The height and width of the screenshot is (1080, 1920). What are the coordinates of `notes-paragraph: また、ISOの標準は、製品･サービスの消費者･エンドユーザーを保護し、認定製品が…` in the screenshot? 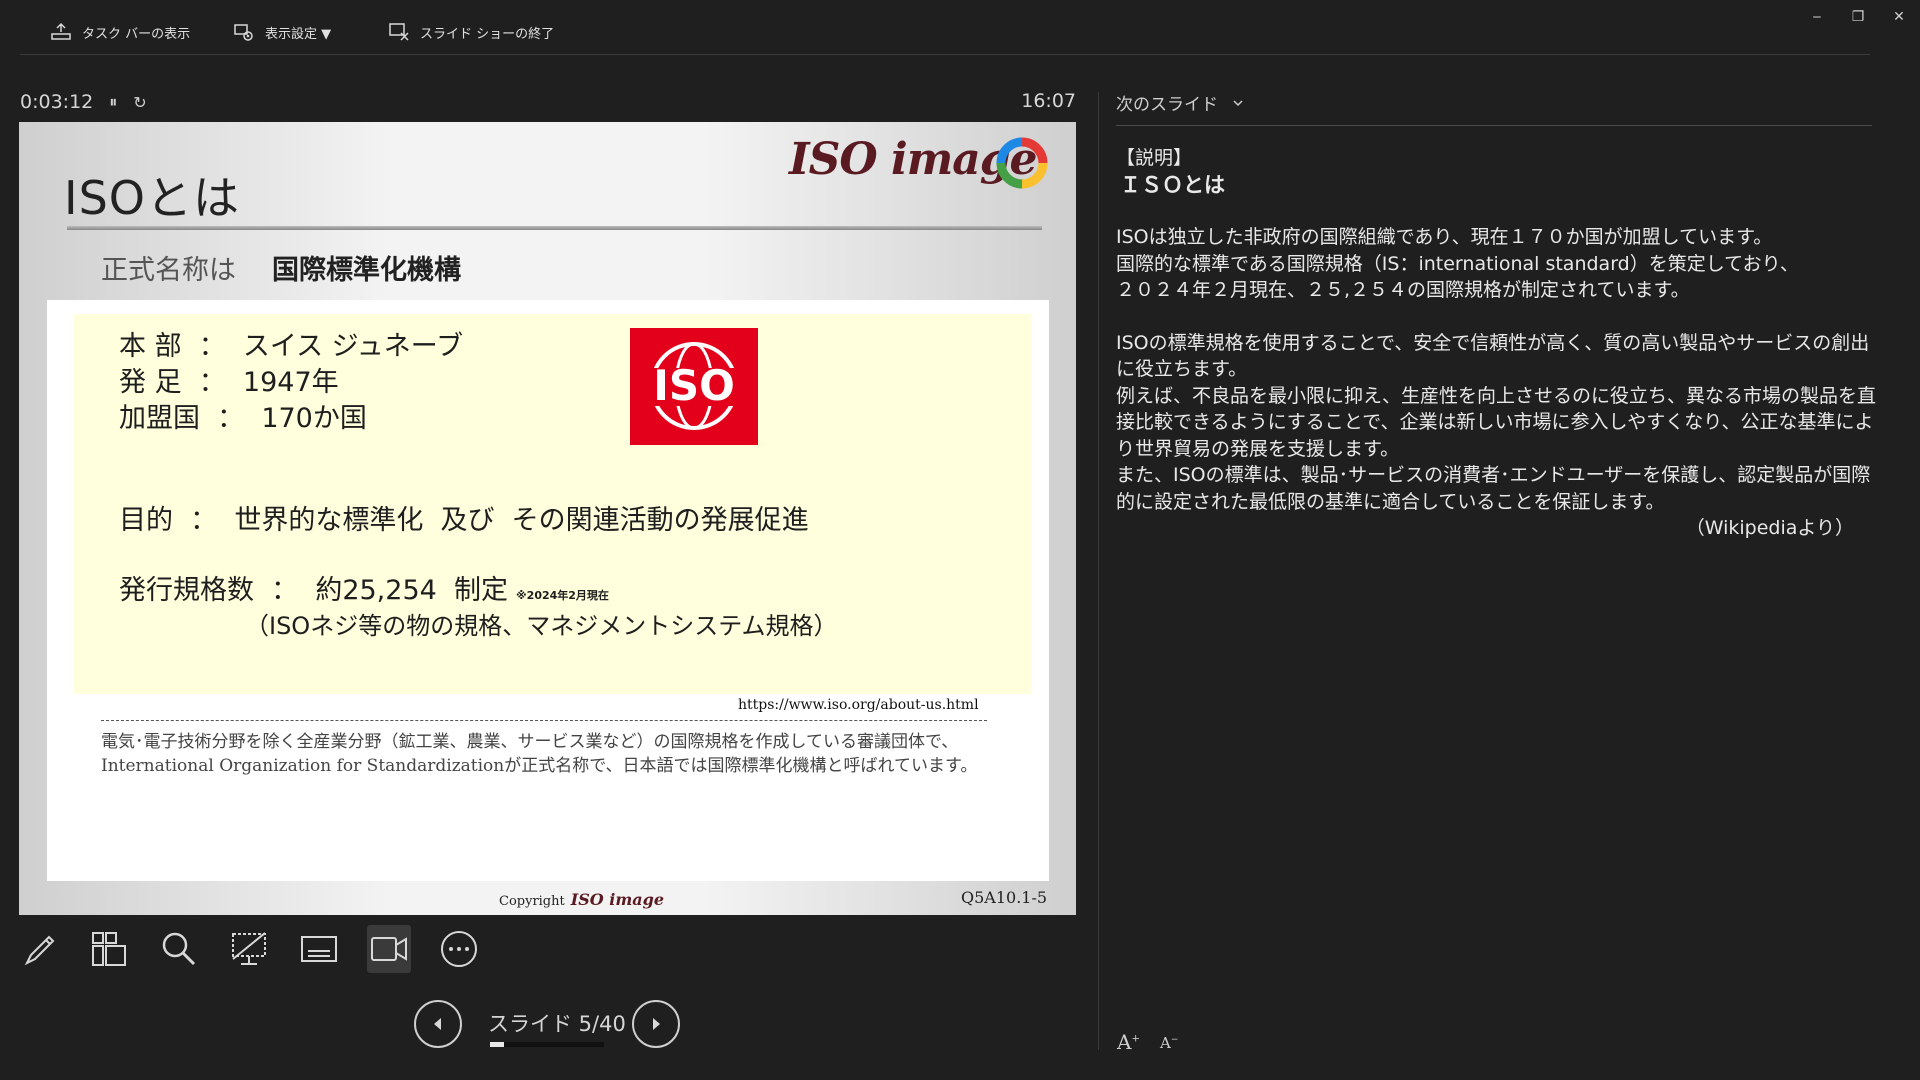 It's located at (1493, 488).